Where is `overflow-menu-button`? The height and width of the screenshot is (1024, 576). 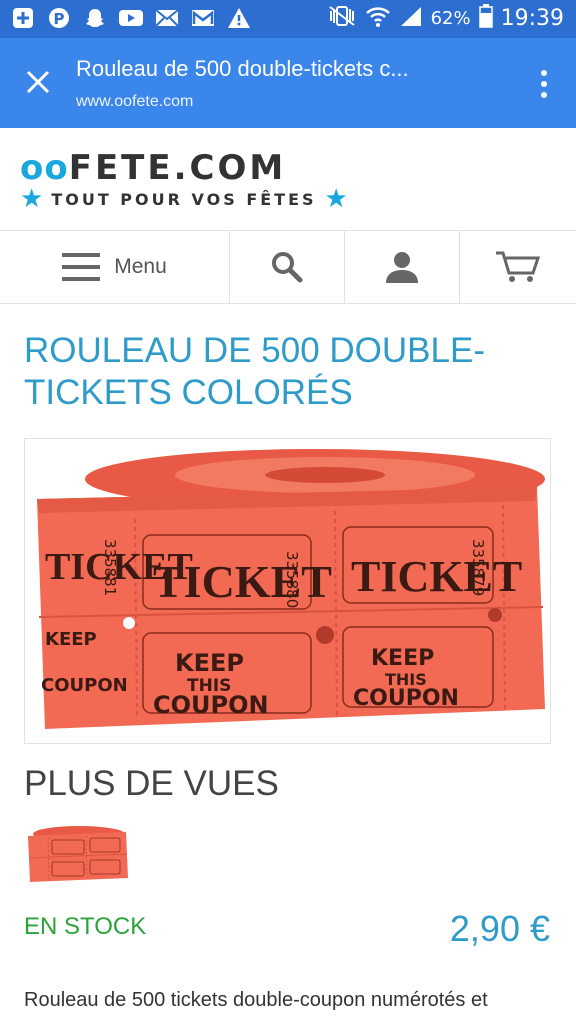 overflow-menu-button is located at coordinates (544, 84).